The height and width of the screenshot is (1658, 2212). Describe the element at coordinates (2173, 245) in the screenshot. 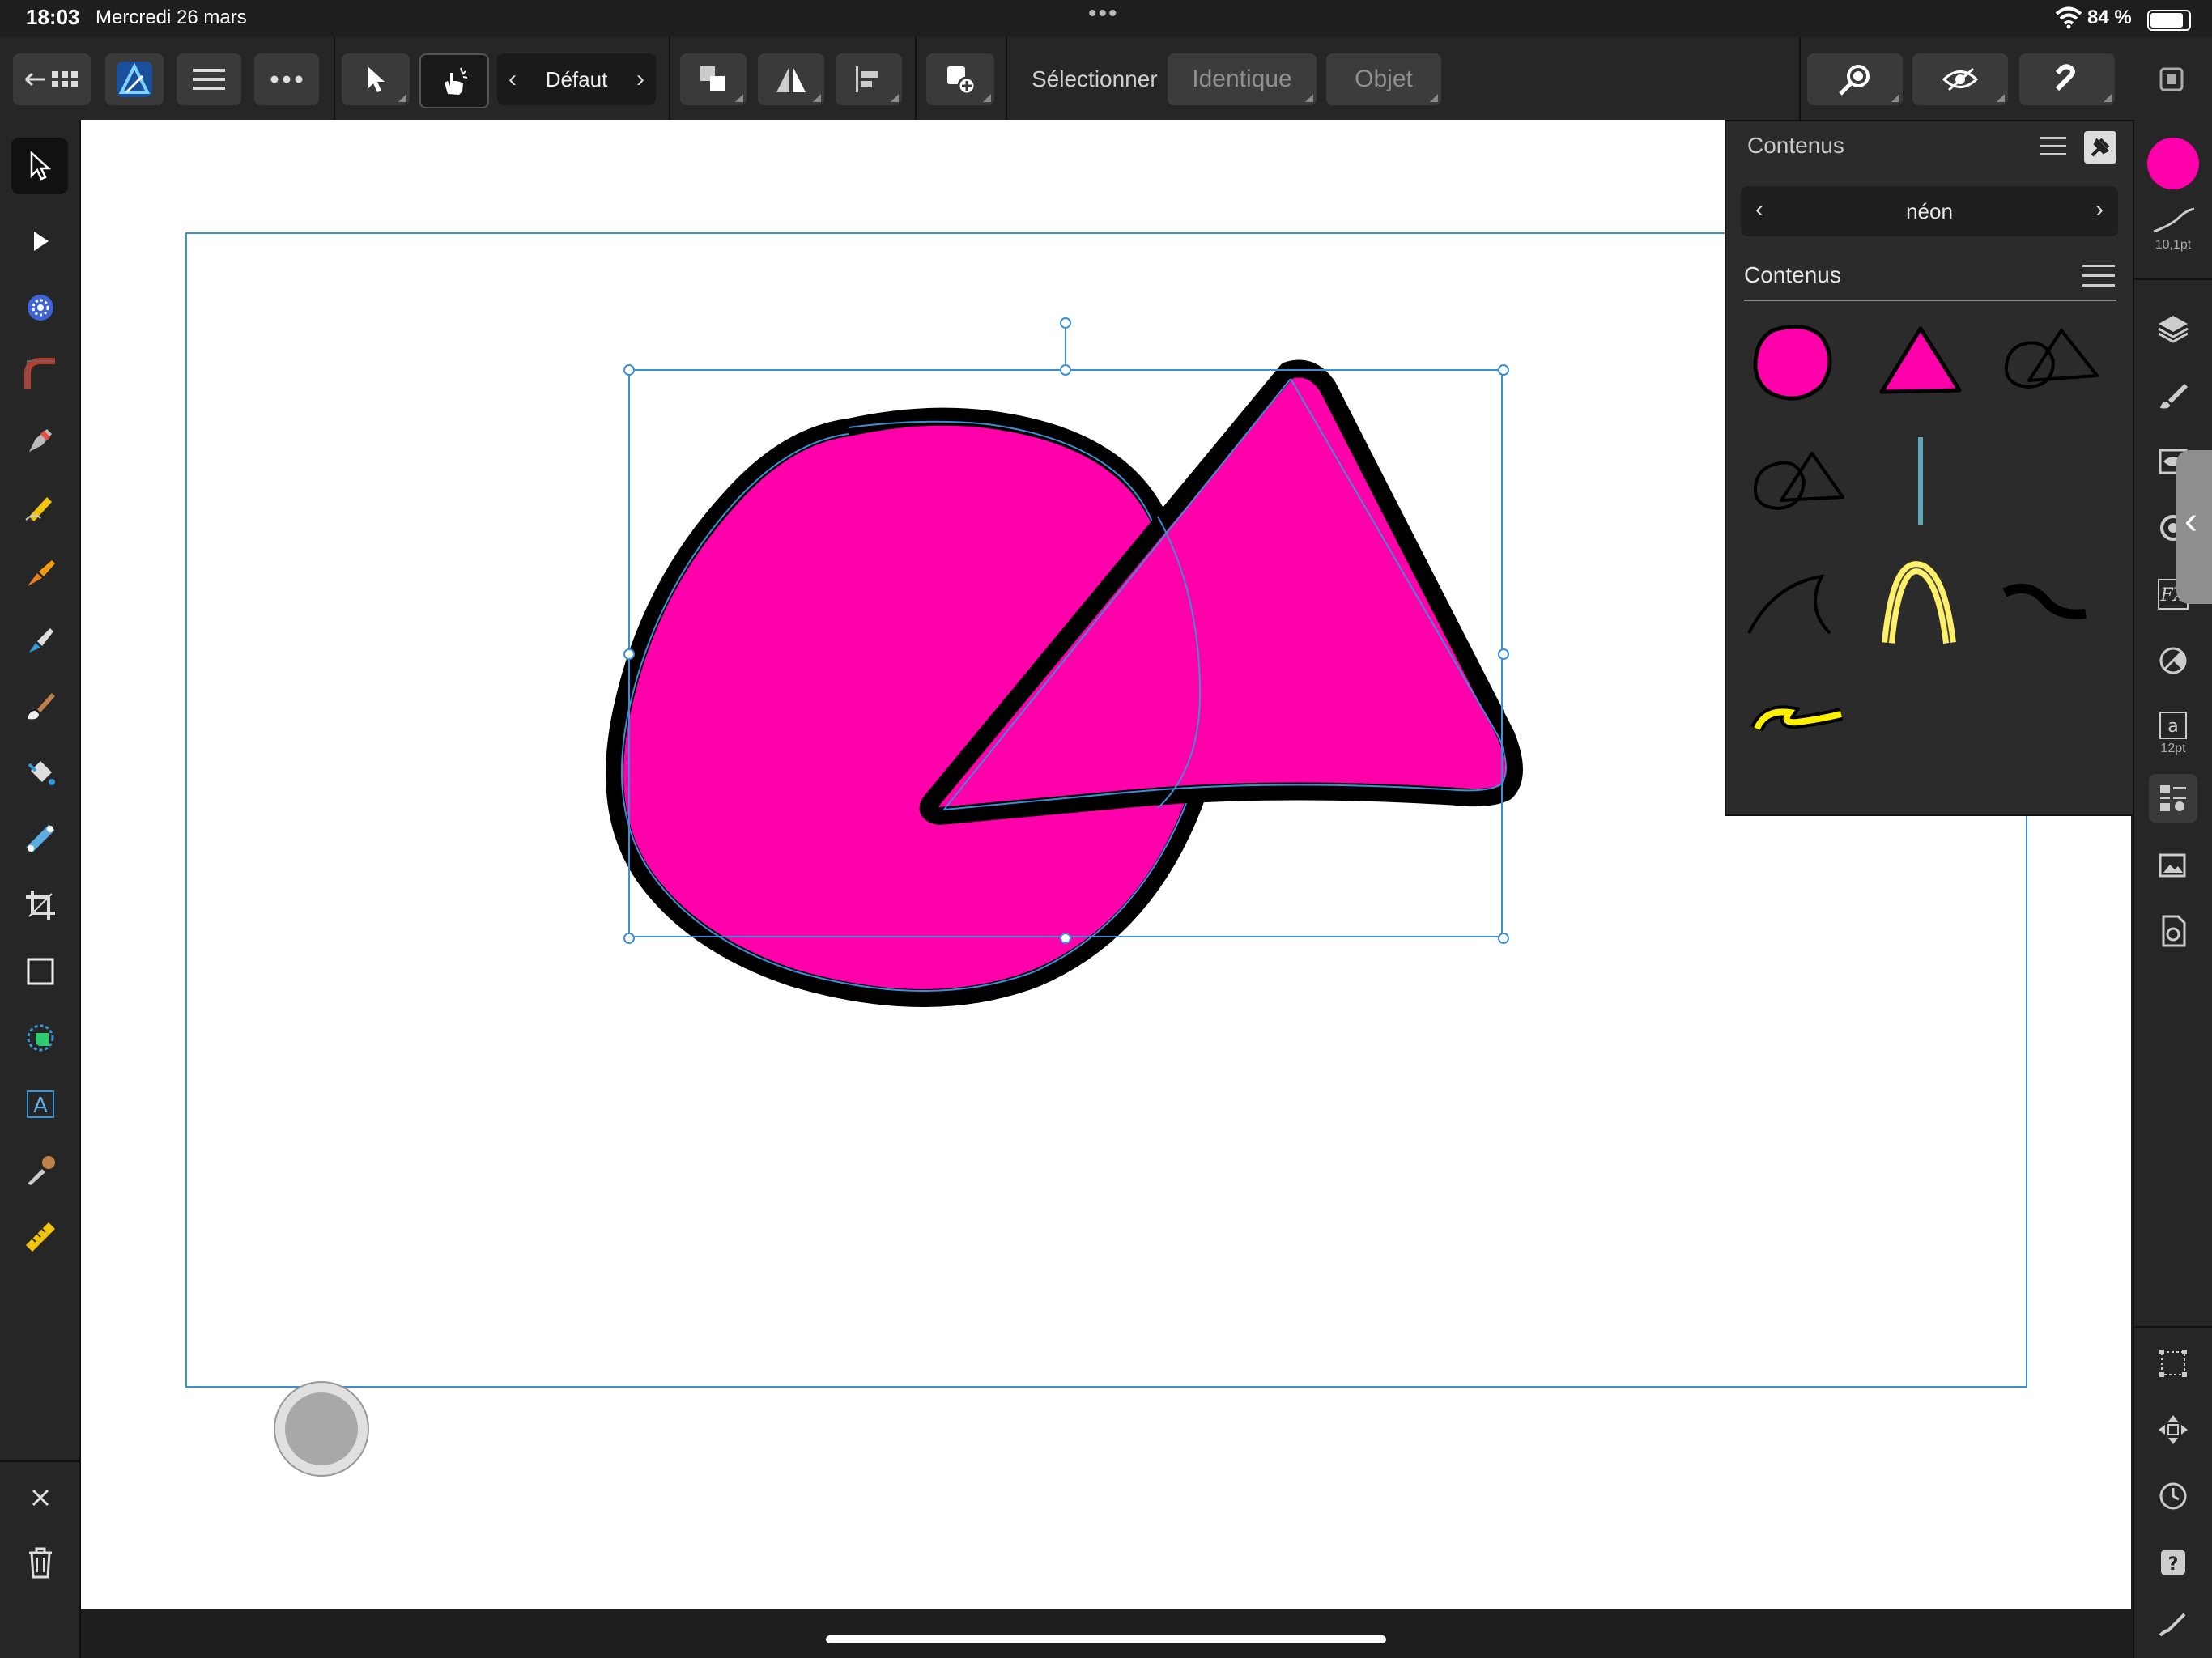

I see `stroke-width-label: 10,1pt` at that location.